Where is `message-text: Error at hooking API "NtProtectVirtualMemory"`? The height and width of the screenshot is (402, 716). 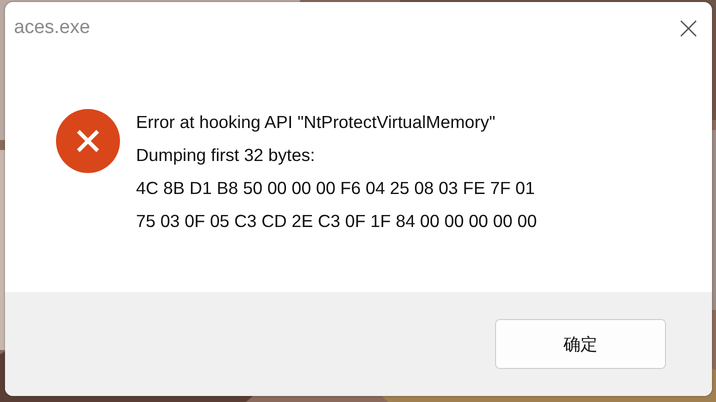
message-text: Error at hooking API "NtProtectVirtualMemory" is located at coordinates (316, 122).